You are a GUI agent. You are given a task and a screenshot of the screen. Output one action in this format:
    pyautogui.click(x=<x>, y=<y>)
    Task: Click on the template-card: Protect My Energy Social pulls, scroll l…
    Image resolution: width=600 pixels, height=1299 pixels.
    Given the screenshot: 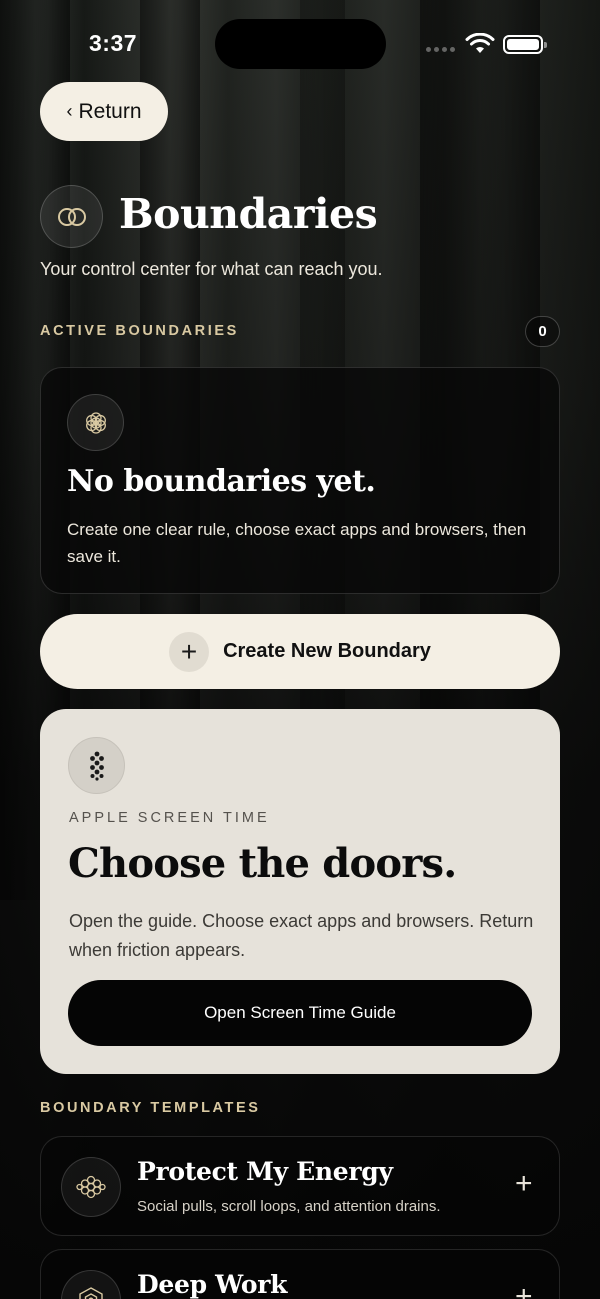 What is the action you would take?
    pyautogui.click(x=300, y=1186)
    